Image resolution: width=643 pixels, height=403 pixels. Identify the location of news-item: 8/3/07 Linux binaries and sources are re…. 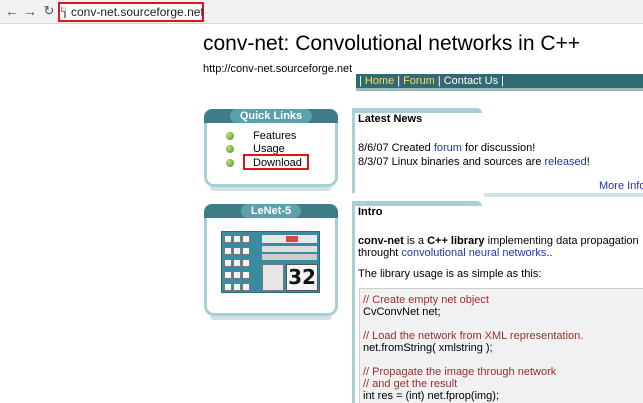
(474, 162).